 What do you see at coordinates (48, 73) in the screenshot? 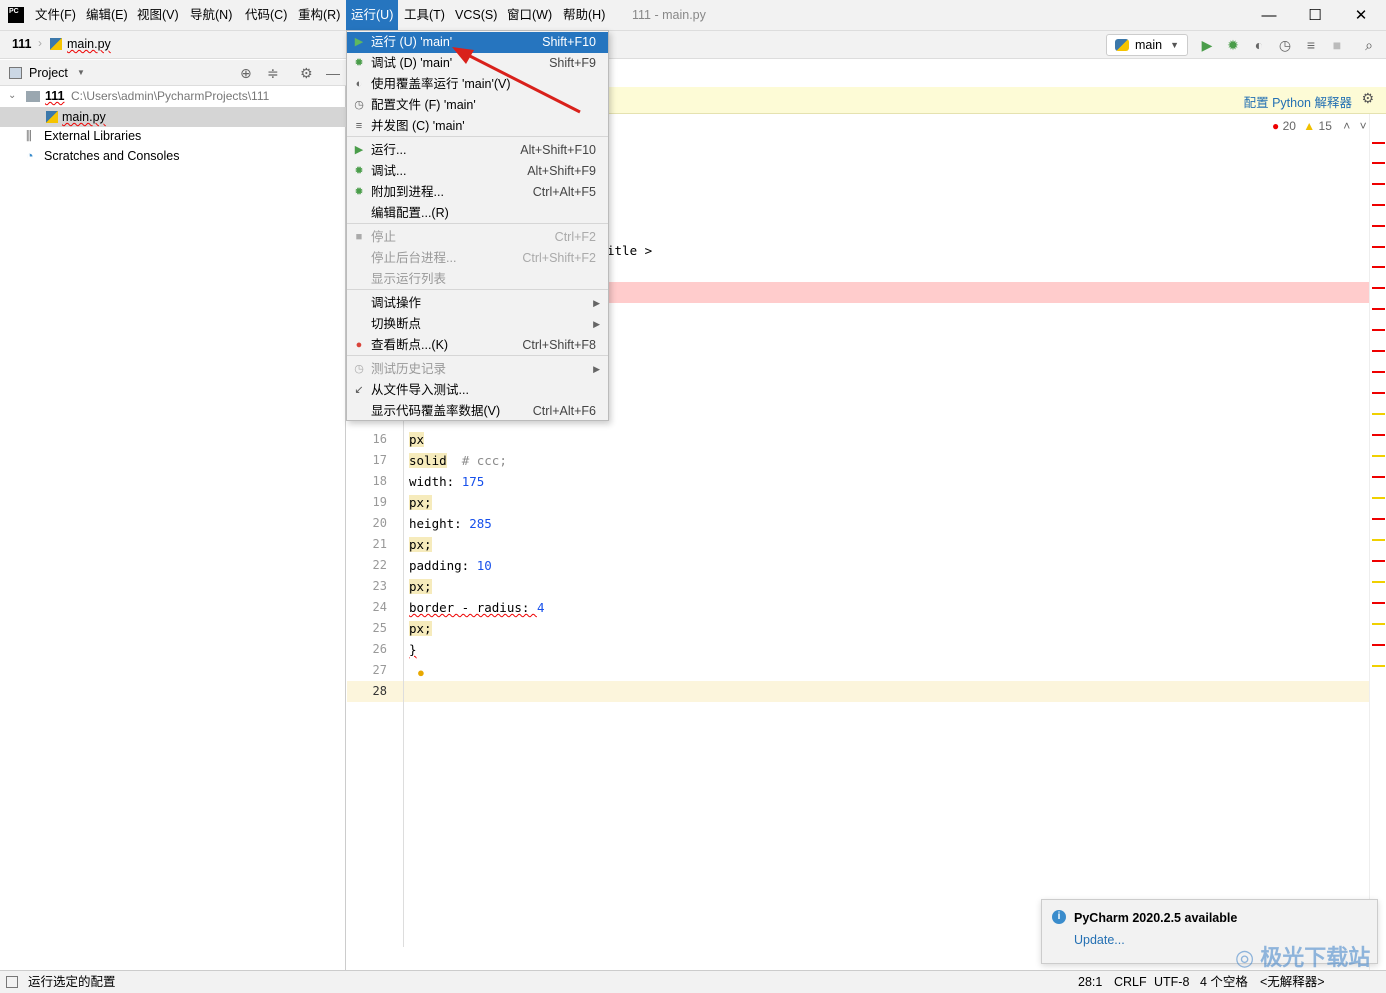
I see `project-view-selector: Project` at bounding box center [48, 73].